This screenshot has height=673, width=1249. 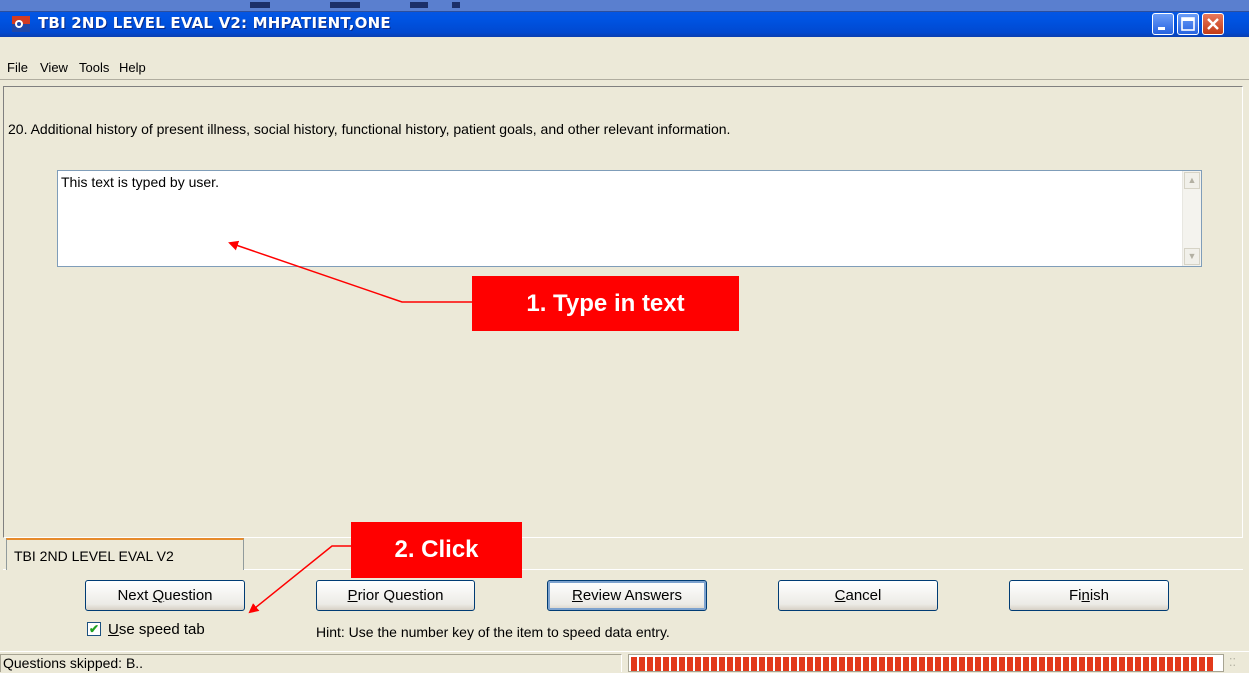 I want to click on annotation-step2: 2. Click, so click(x=436, y=550).